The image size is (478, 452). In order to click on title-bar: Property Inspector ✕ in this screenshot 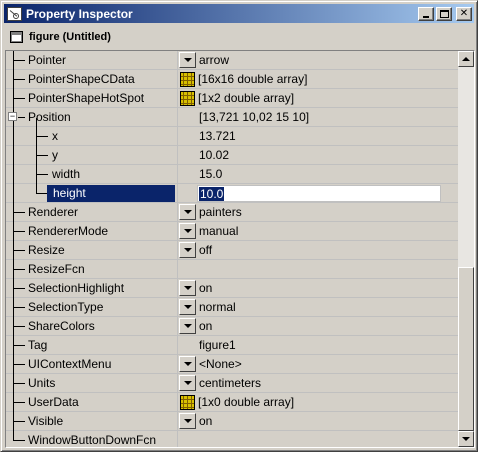, I will do `click(239, 13)`.